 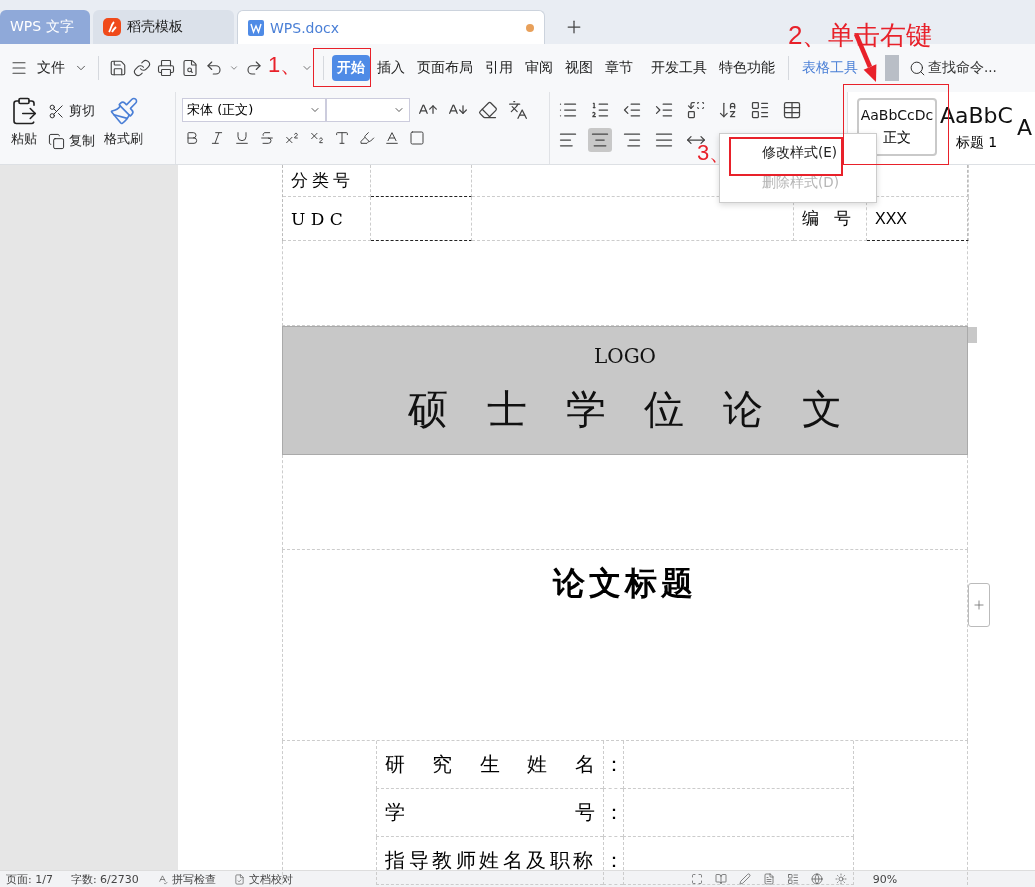 I want to click on page-icon, so click(x=768, y=879).